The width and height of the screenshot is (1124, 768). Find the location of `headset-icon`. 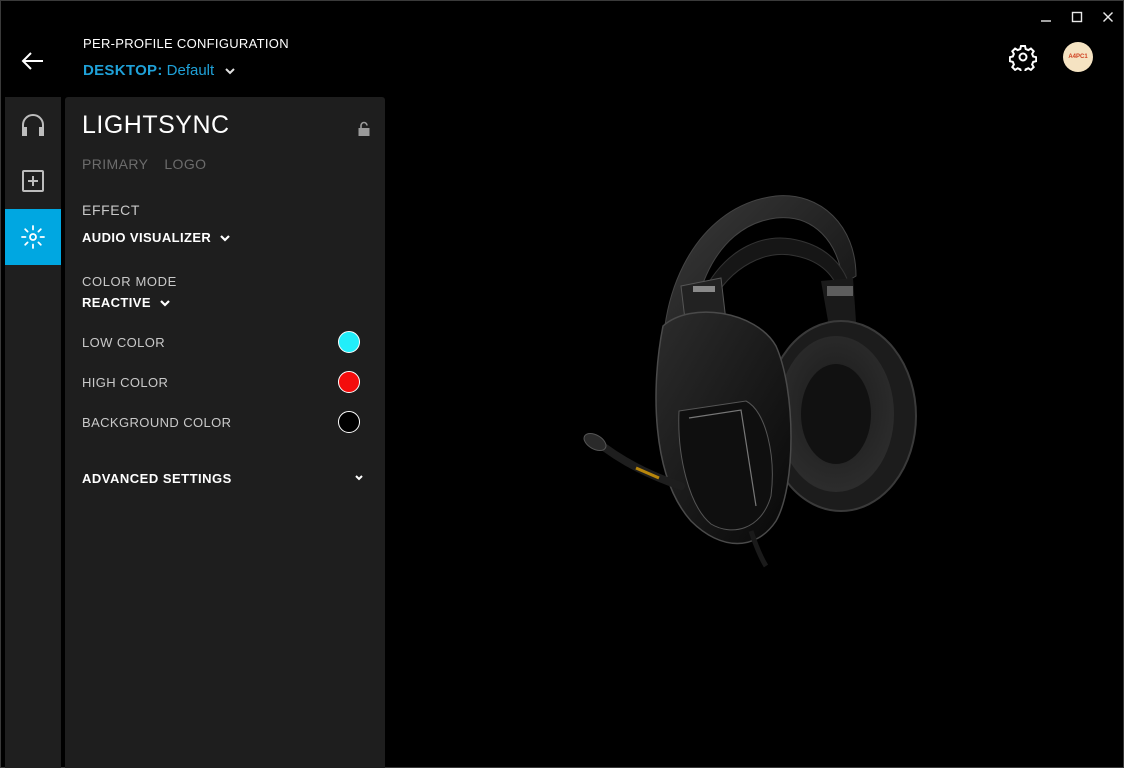

headset-icon is located at coordinates (33, 125).